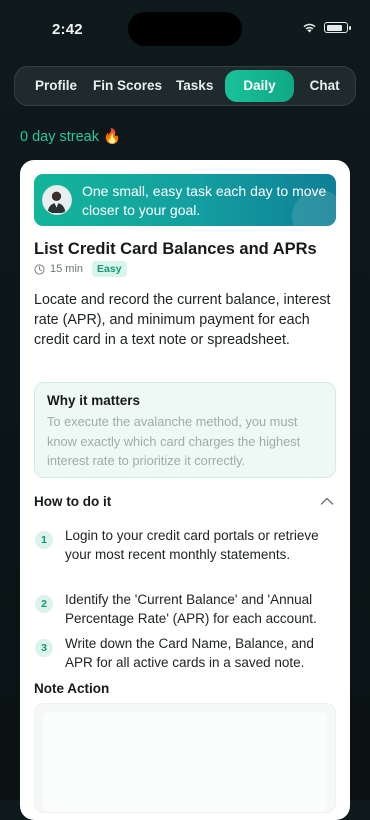 This screenshot has width=370, height=820. I want to click on battery-icon, so click(337, 27).